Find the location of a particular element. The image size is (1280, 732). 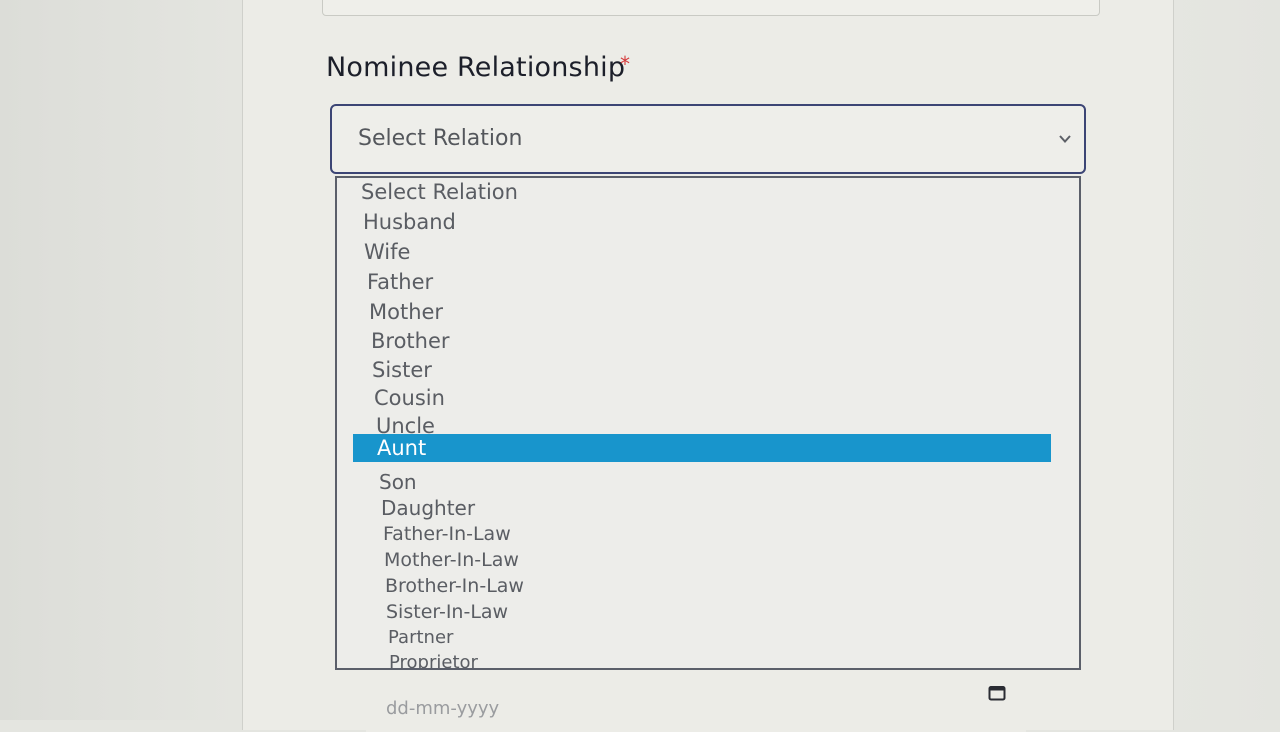

chevron-down-icon is located at coordinates (1065, 139).